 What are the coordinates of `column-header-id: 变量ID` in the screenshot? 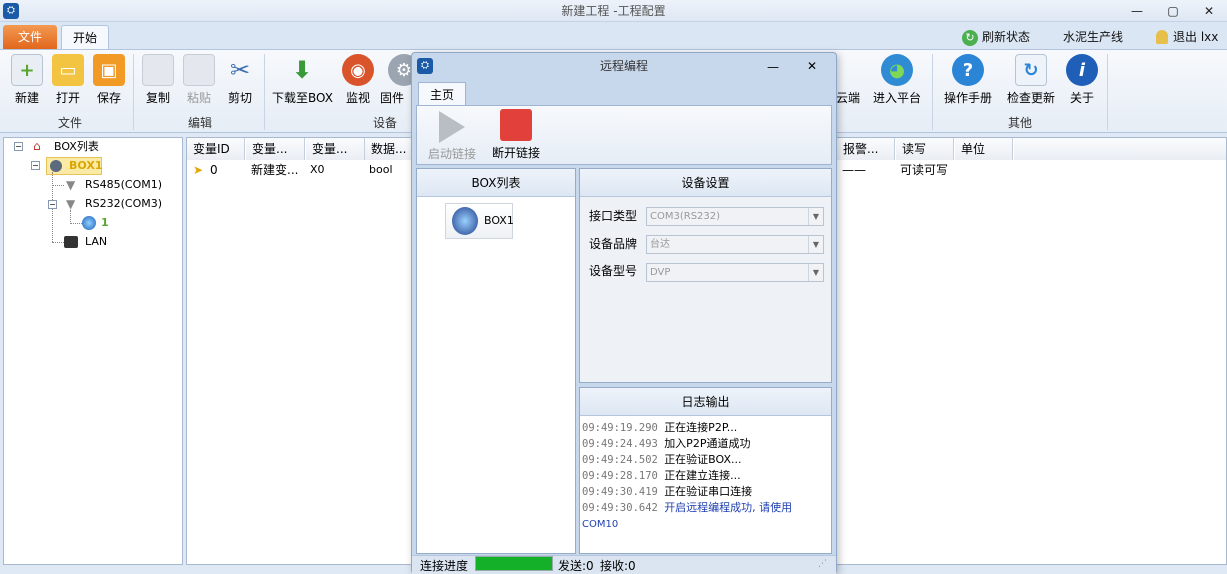 It's located at (216, 149).